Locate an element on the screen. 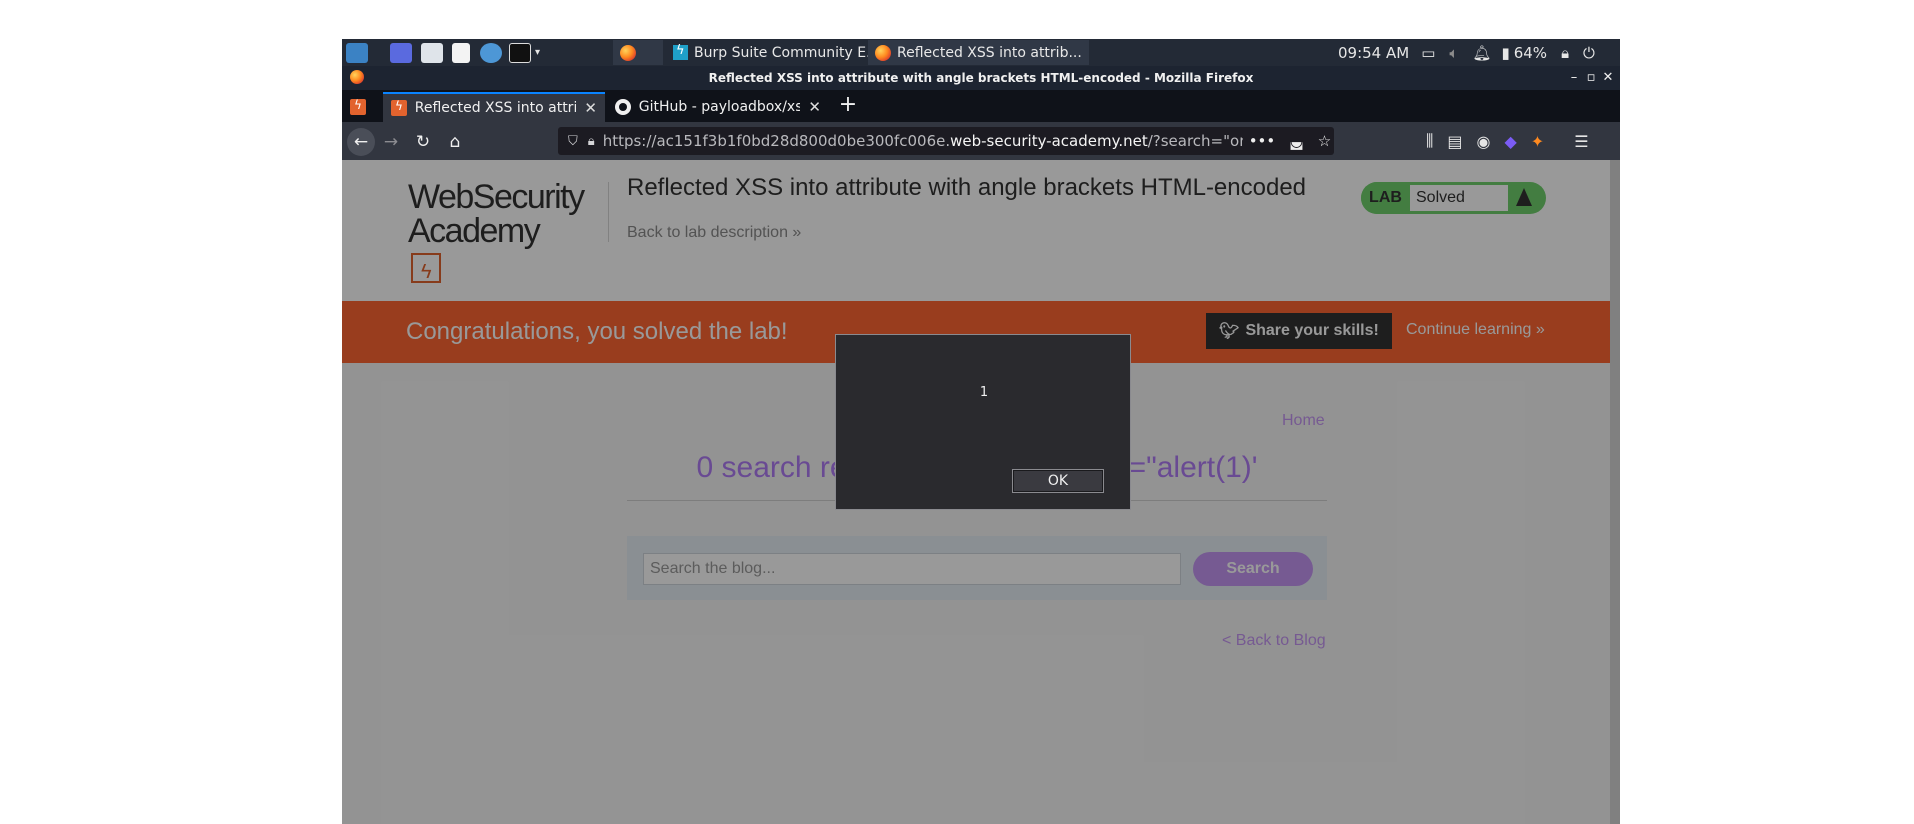 This screenshot has height=824, width=1914. notification-bell-icon: 🔔︎ is located at coordinates (1481, 53).